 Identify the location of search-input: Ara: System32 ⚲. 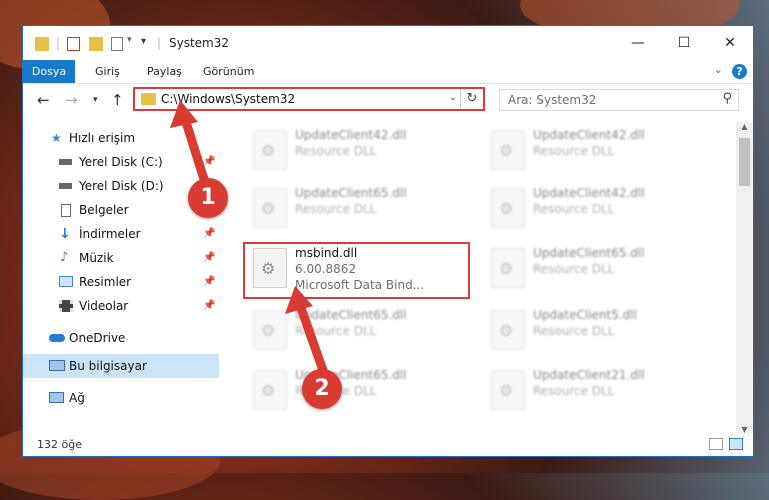
(619, 100).